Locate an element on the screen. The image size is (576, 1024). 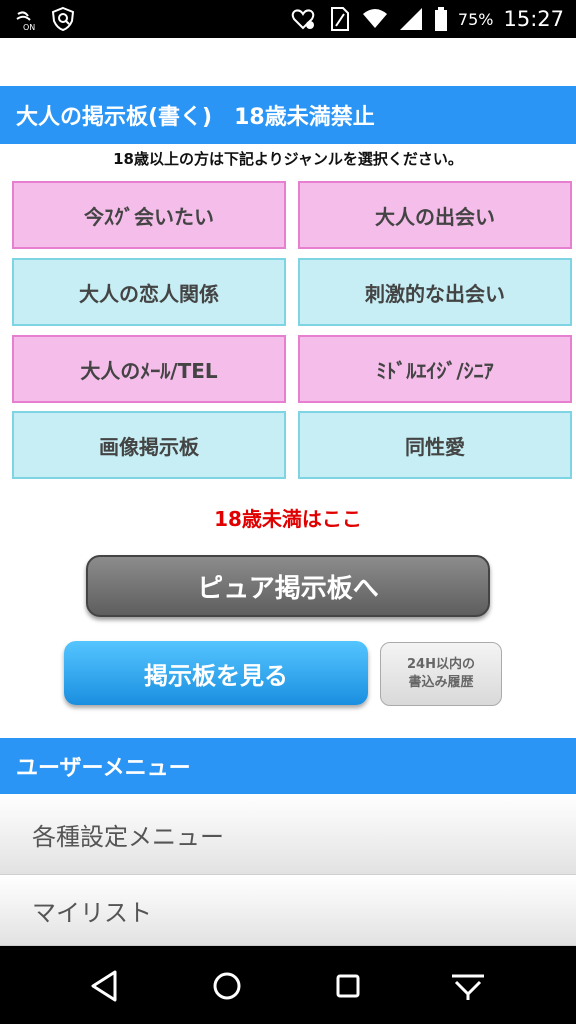
genre-button: 今ｽｸﾞ会いたい is located at coordinates (149, 215).